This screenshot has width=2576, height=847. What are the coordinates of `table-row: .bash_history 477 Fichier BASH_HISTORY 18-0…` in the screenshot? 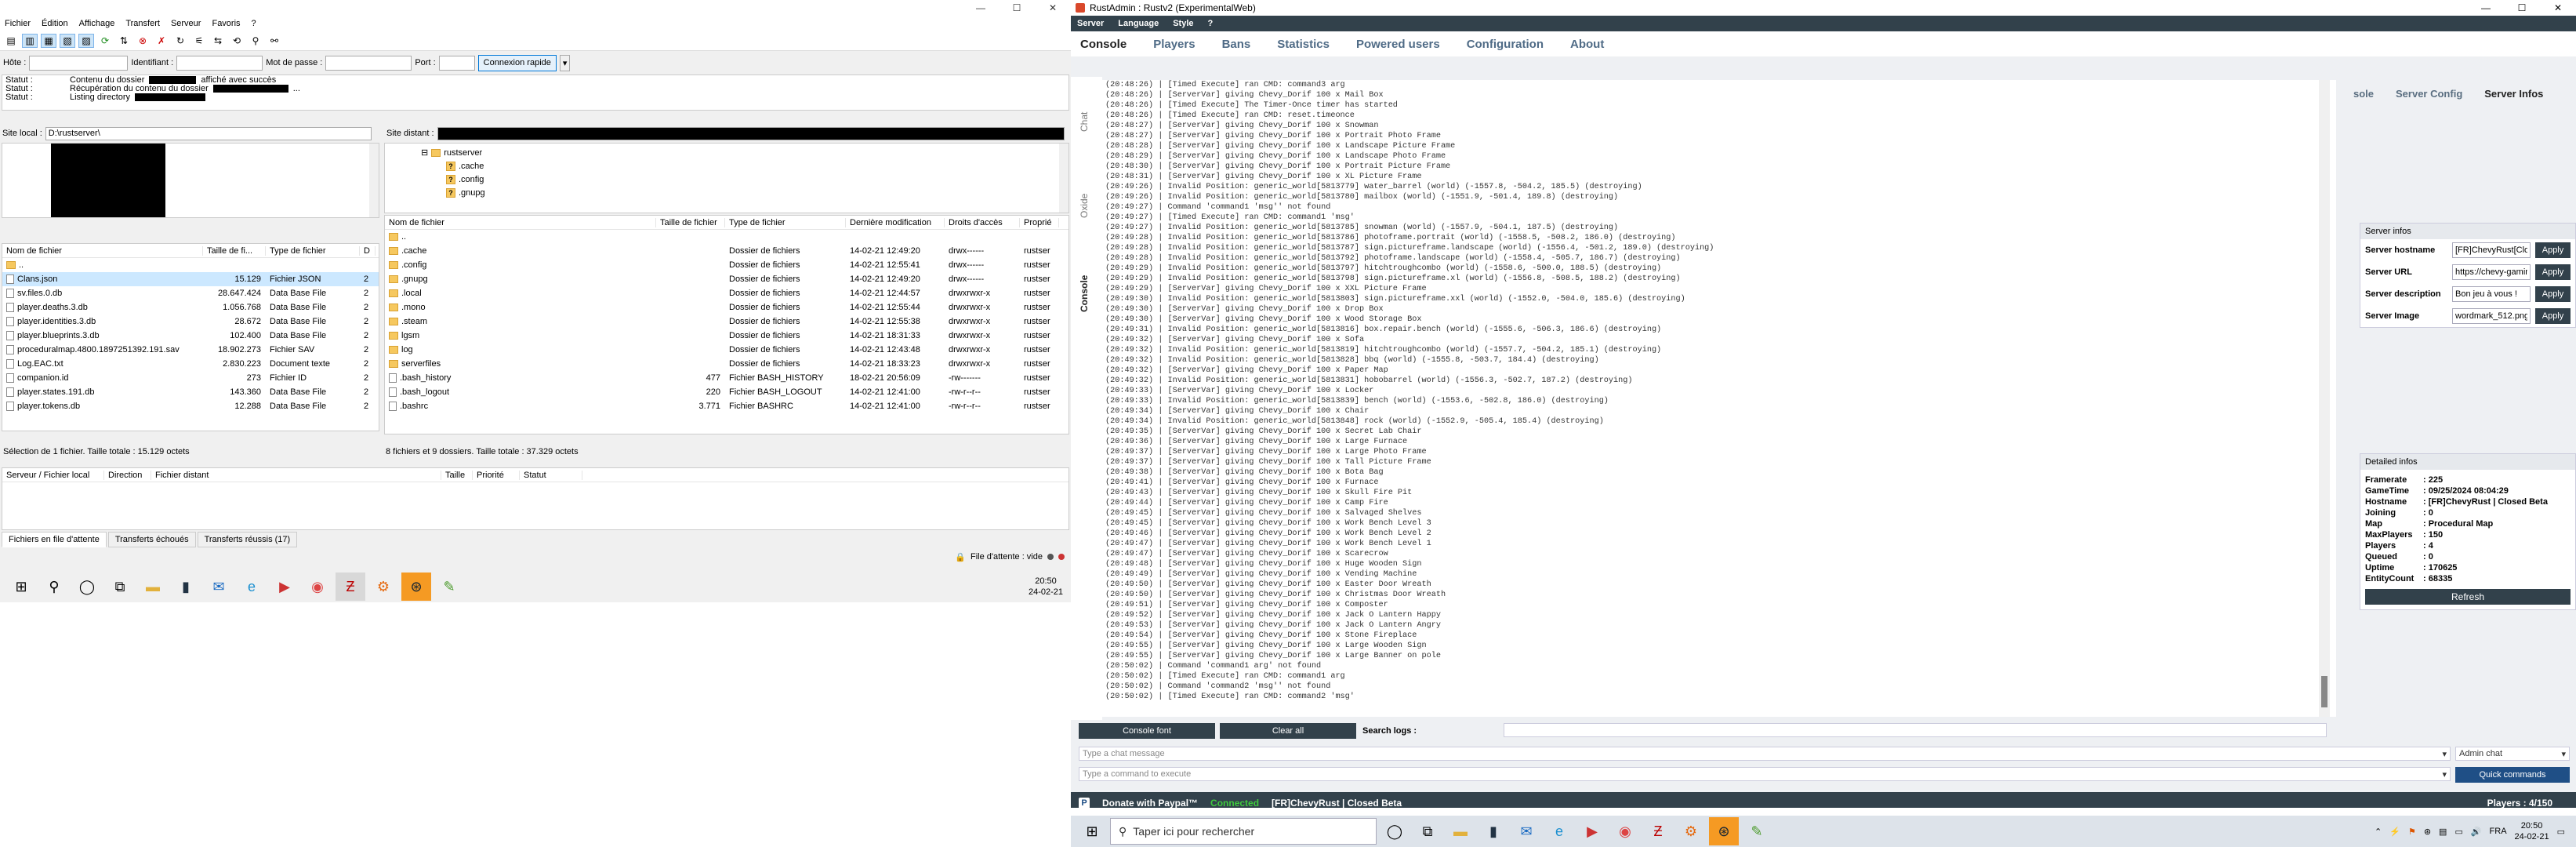 It's located at (727, 378).